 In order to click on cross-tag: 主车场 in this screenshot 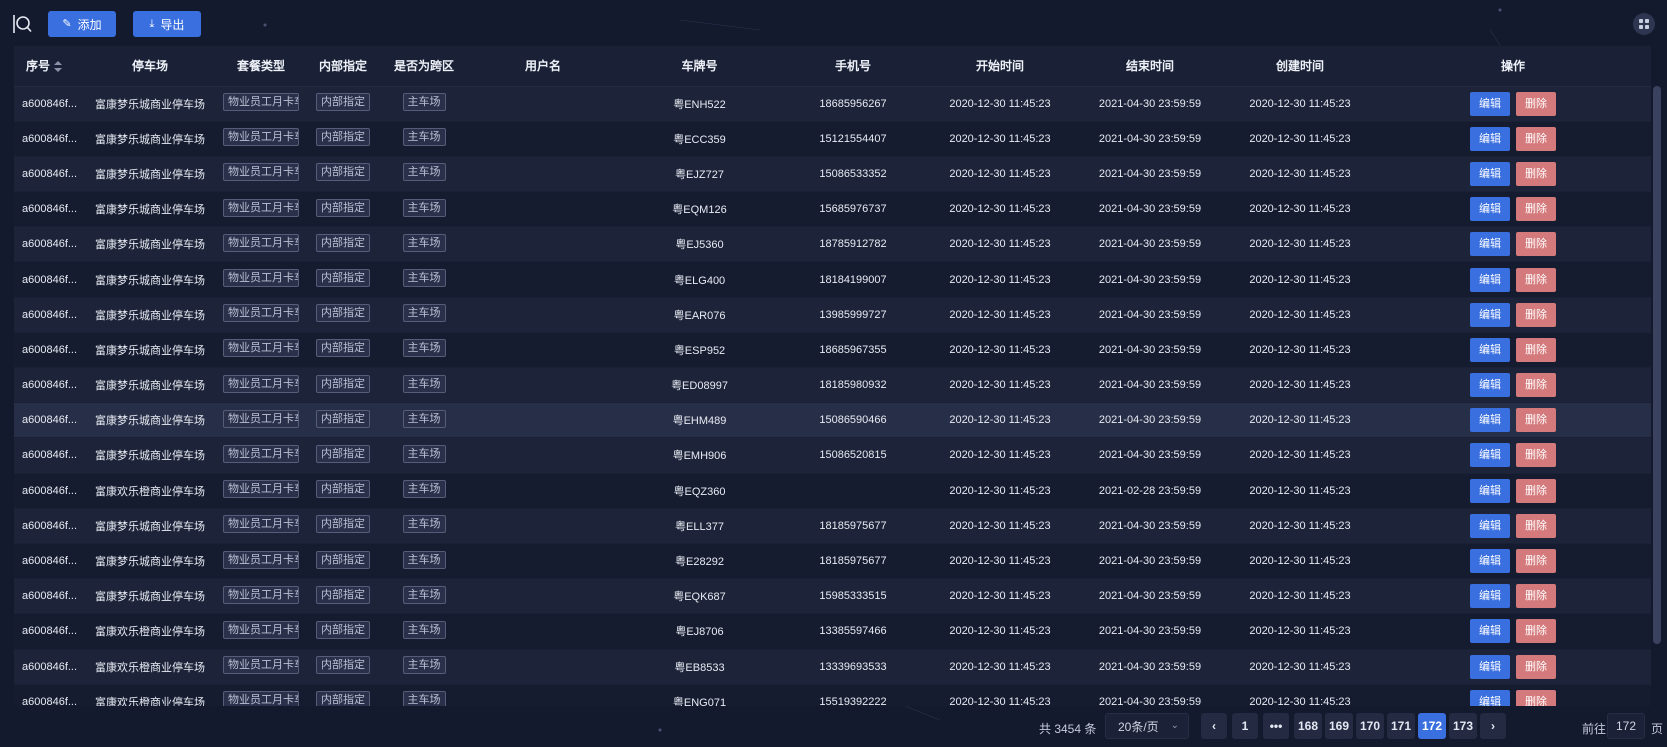, I will do `click(424, 629)`.